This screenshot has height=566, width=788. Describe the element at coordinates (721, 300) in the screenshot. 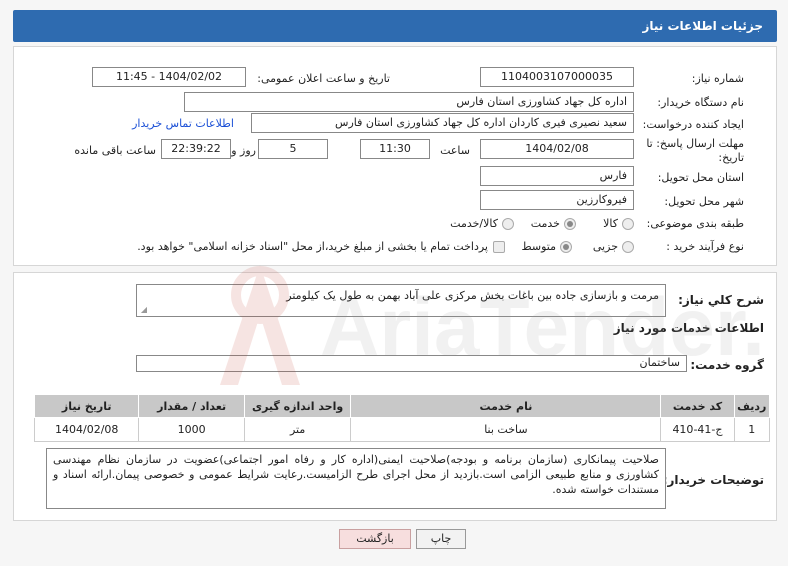

I see `description-label: شرح کلي نياز:` at that location.